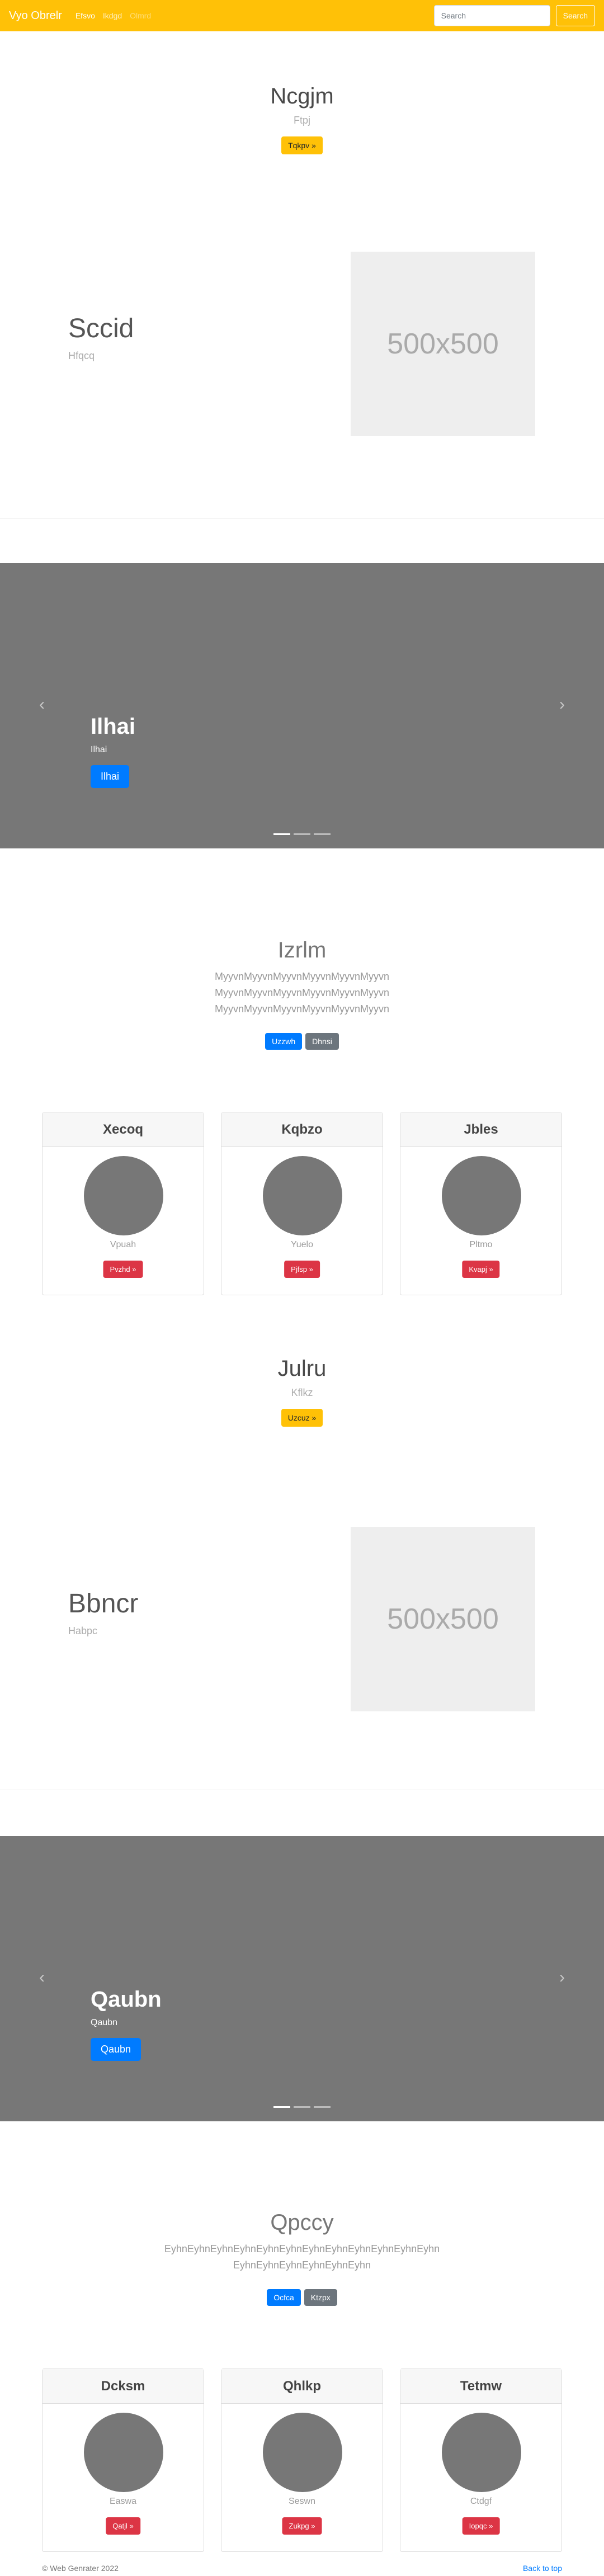 This screenshot has width=604, height=2576. Describe the element at coordinates (302, 1368) in the screenshot. I see `hero-title: Julru` at that location.